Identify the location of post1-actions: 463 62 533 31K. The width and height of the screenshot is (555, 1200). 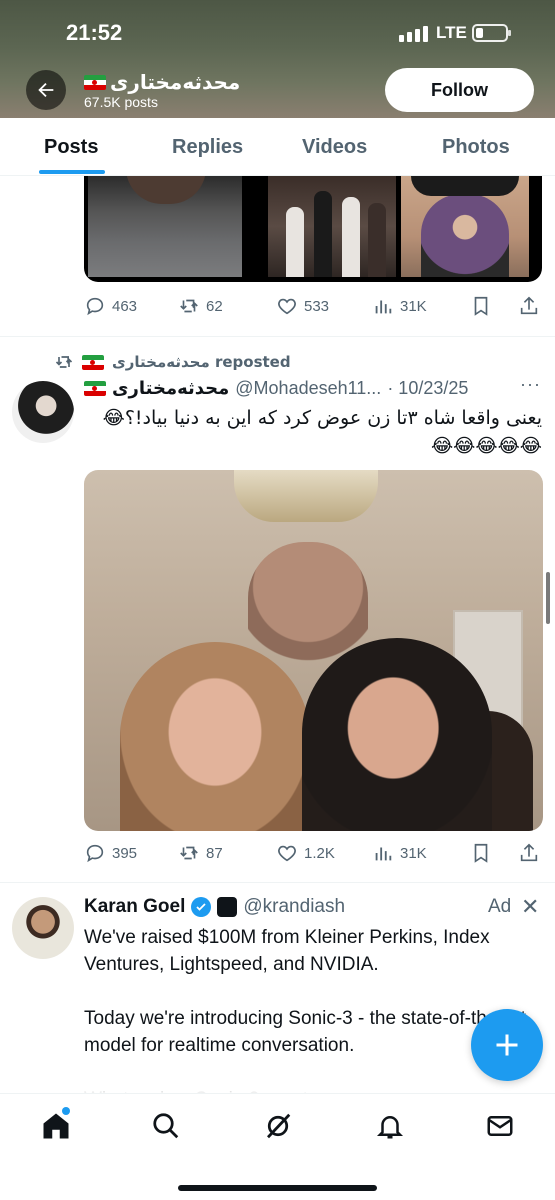
(314, 309).